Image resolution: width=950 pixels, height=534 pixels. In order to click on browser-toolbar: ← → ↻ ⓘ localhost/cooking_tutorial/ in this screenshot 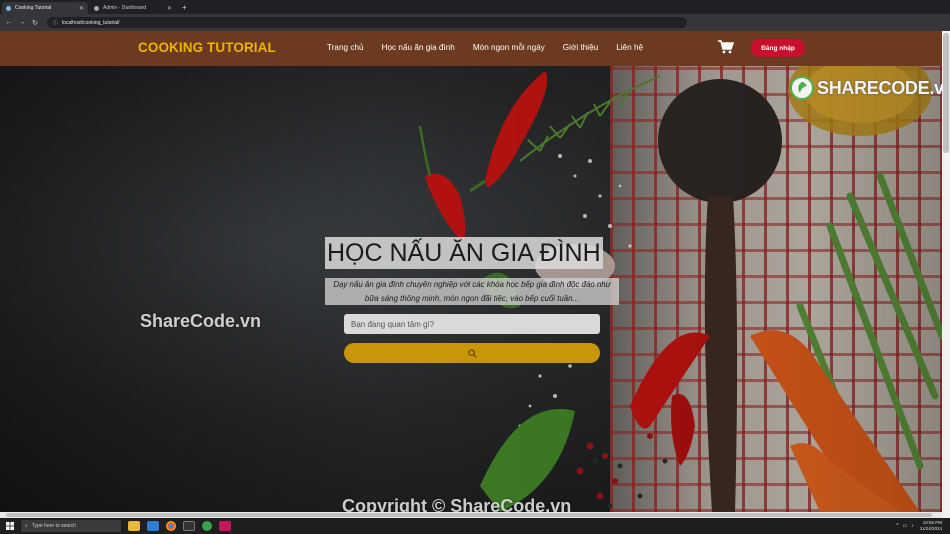, I will do `click(475, 22)`.